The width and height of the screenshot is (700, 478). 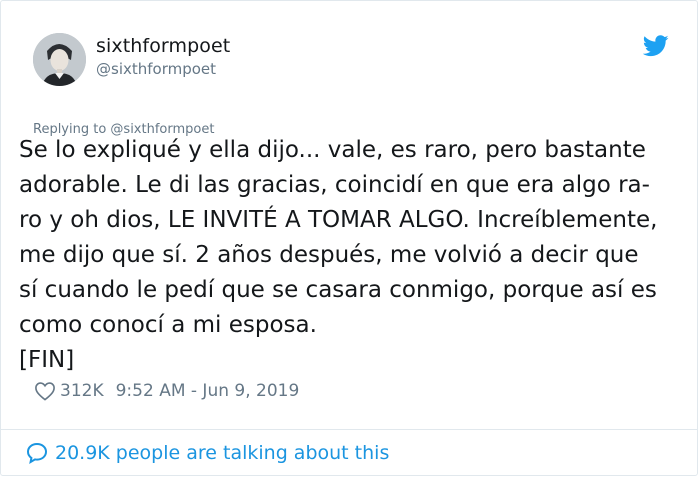 I want to click on twitter-bird-icon, so click(x=656, y=46).